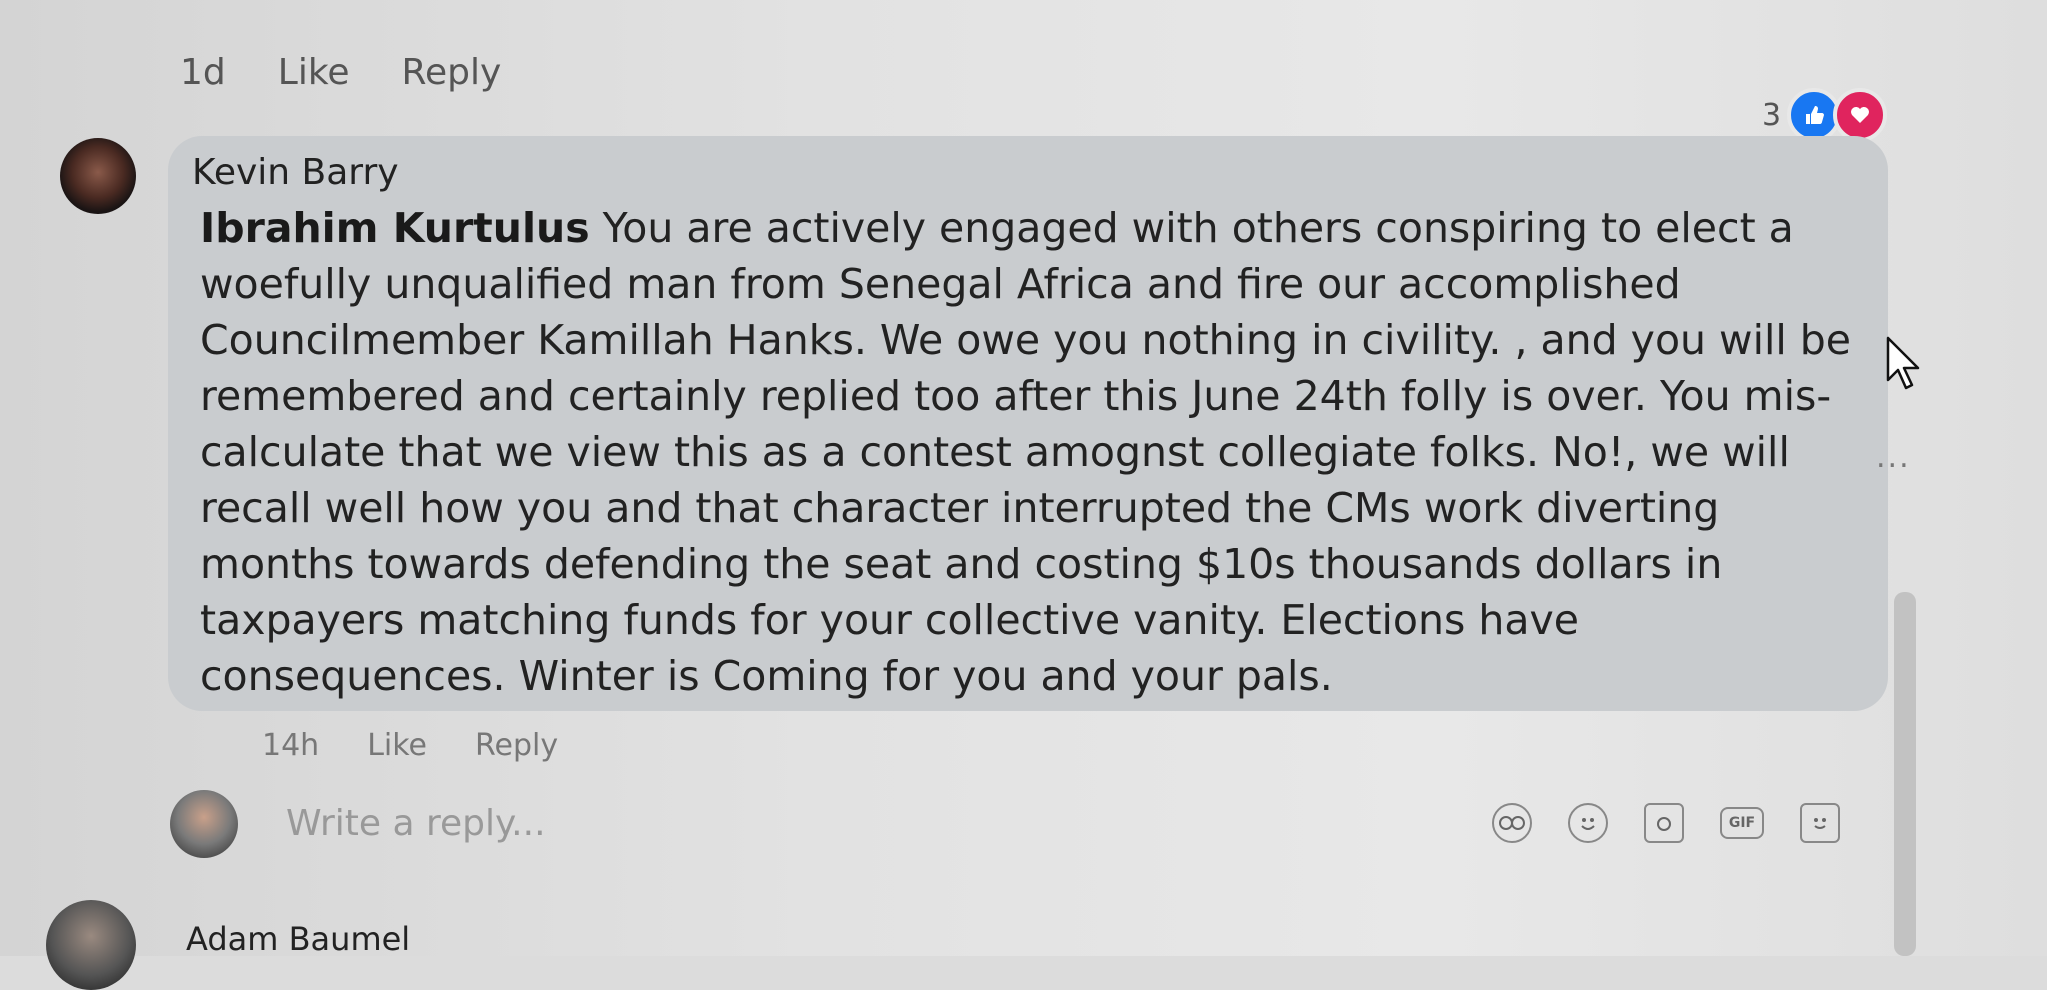 The height and width of the screenshot is (990, 2047). I want to click on reply-tools: GIF, so click(1666, 823).